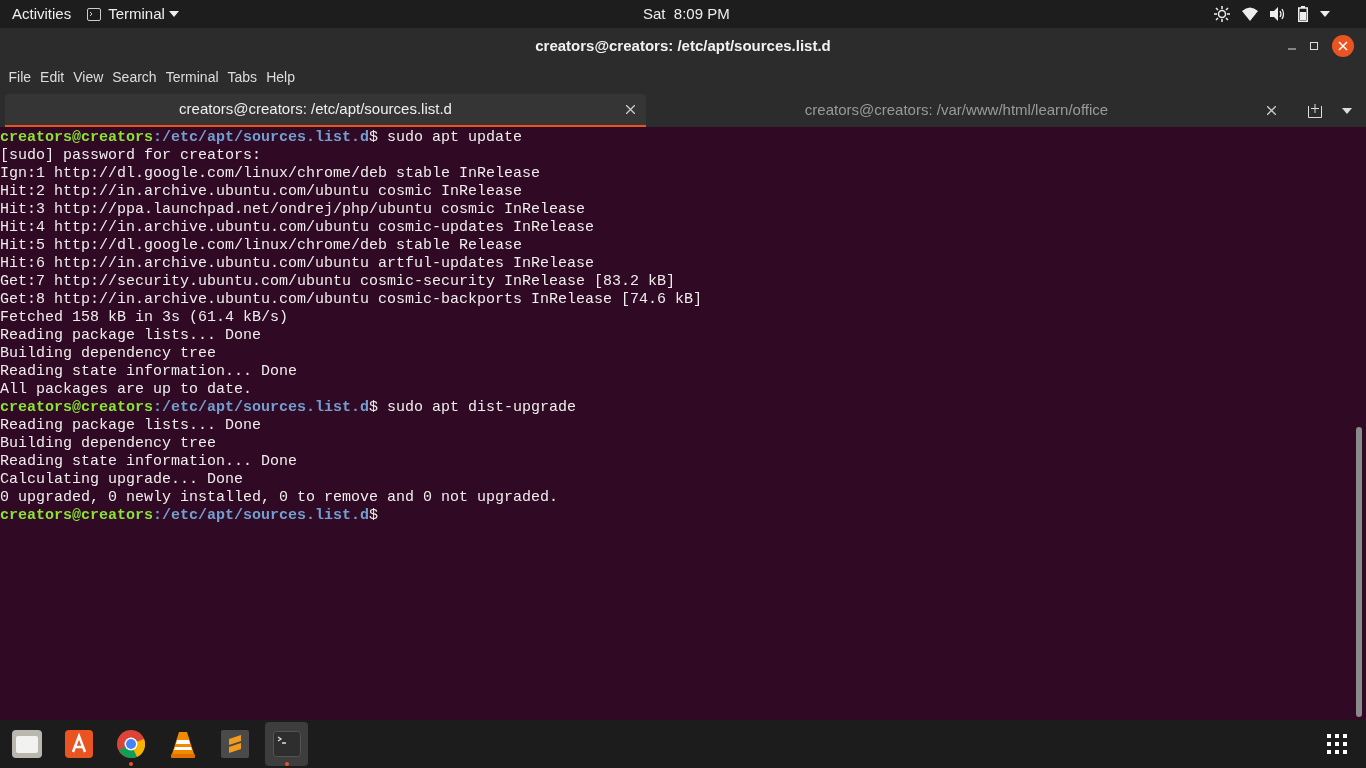  Describe the element at coordinates (20, 77) in the screenshot. I see `menu-item: File` at that location.